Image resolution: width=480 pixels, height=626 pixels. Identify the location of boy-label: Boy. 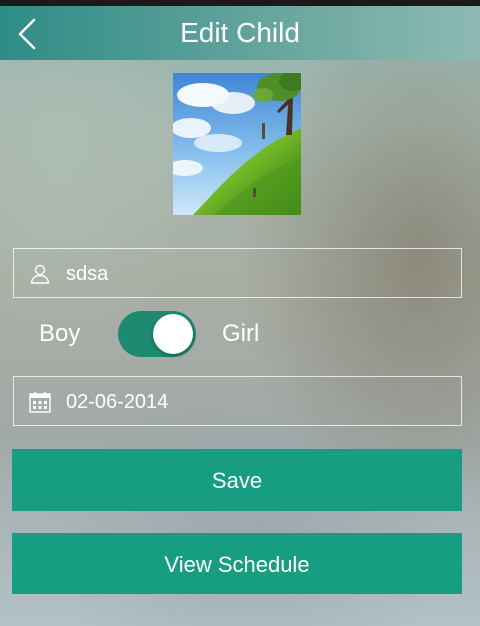
(60, 333).